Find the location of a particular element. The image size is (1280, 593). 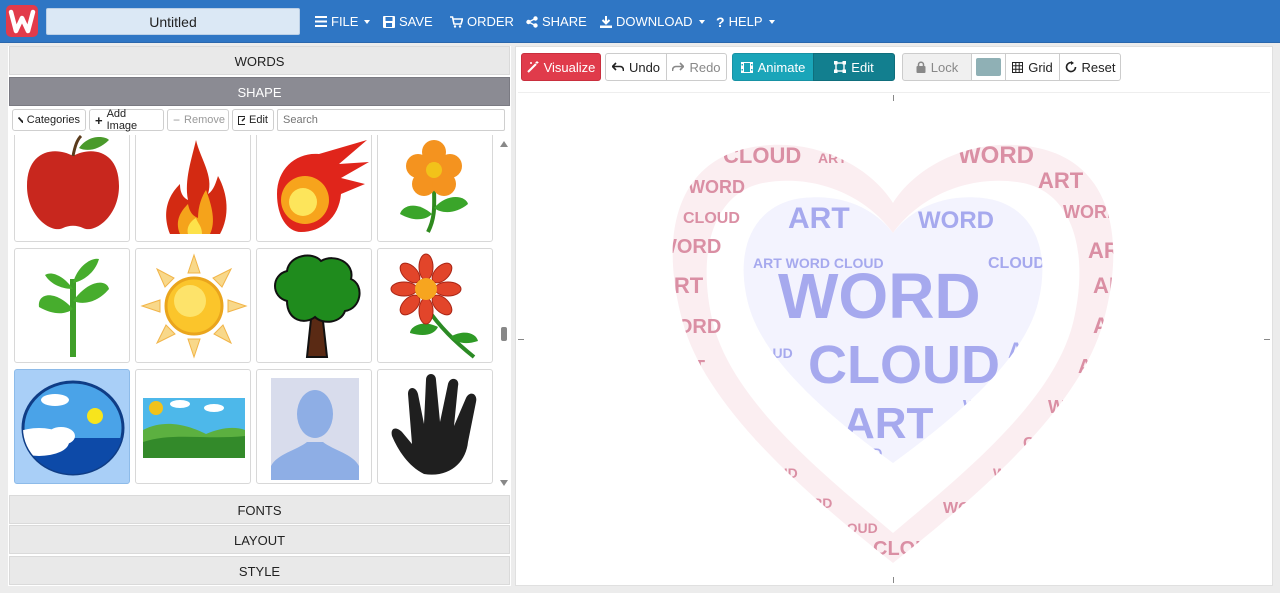

crop-icon is located at coordinates (840, 67).